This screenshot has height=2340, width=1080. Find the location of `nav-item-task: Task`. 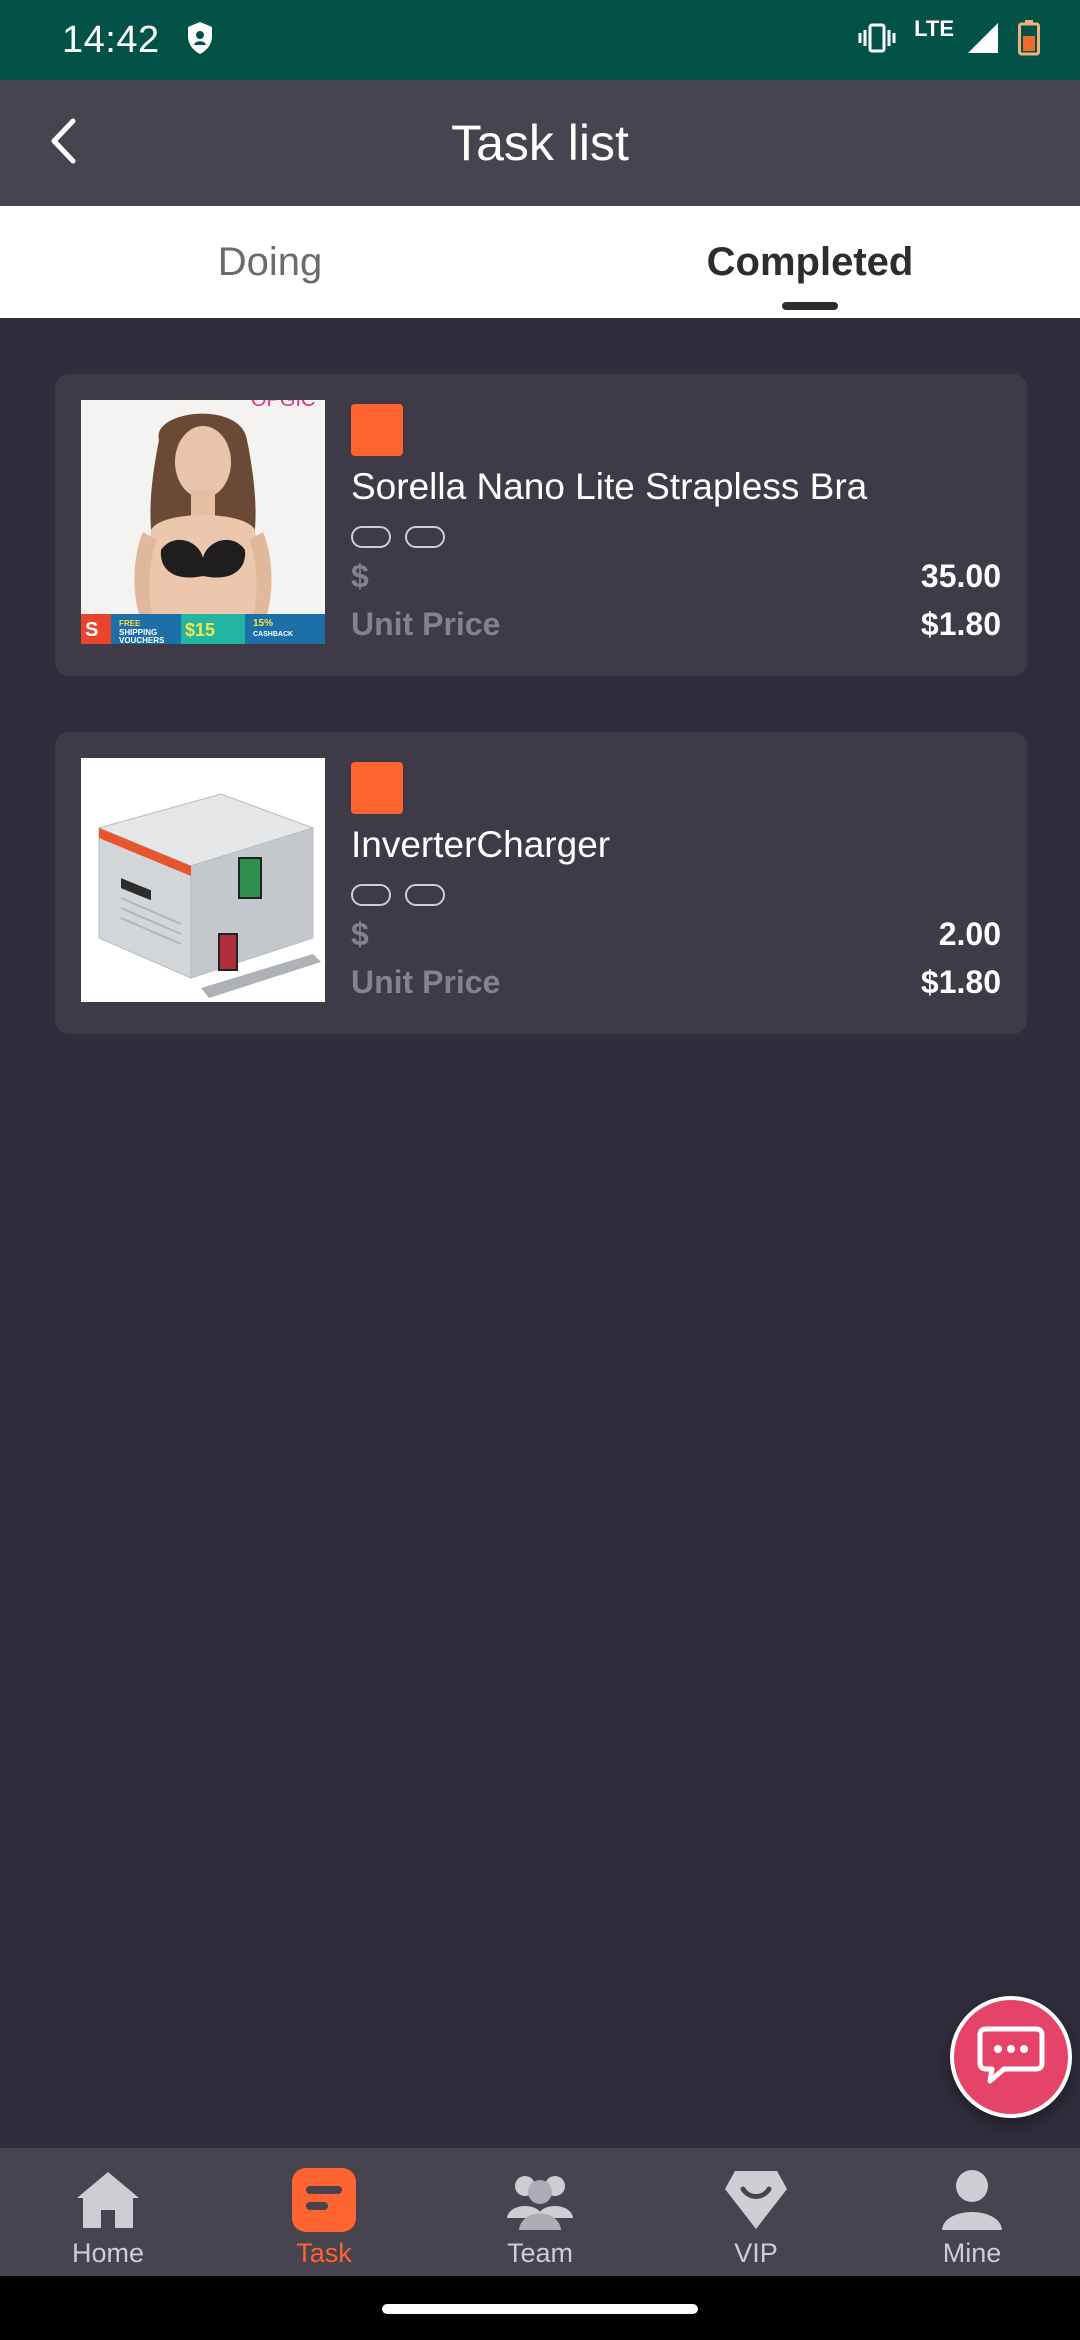

nav-item-task: Task is located at coordinates (324, 2212).